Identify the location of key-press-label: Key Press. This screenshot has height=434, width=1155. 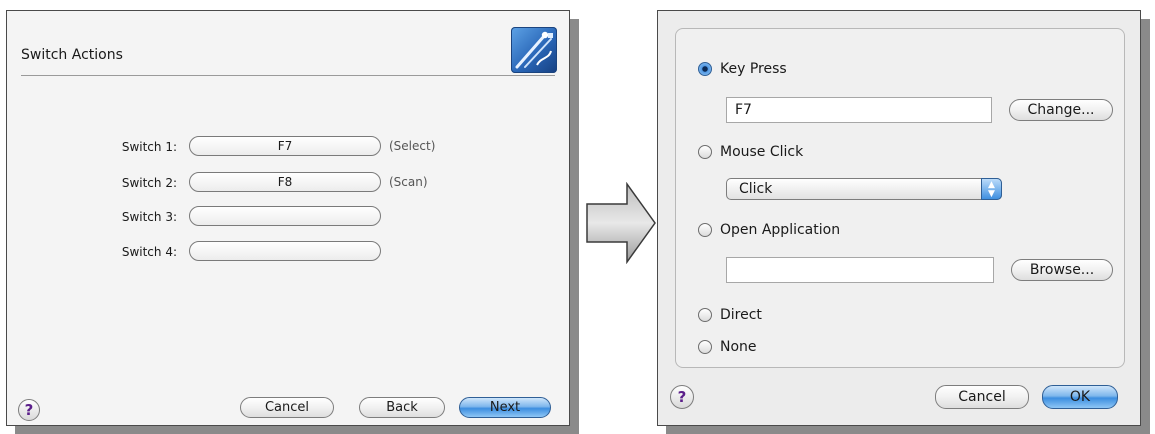
(753, 69).